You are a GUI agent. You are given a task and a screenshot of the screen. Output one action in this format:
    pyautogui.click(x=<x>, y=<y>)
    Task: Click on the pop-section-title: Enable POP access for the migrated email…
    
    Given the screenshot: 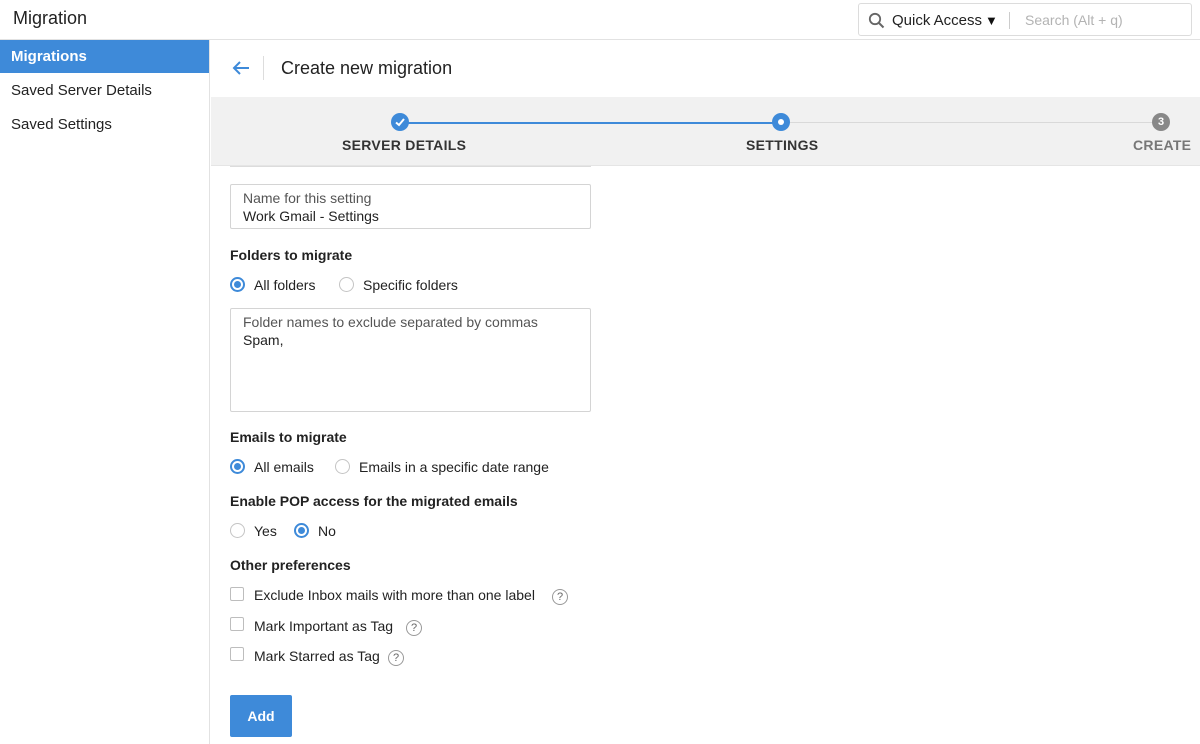 What is the action you would take?
    pyautogui.click(x=374, y=501)
    